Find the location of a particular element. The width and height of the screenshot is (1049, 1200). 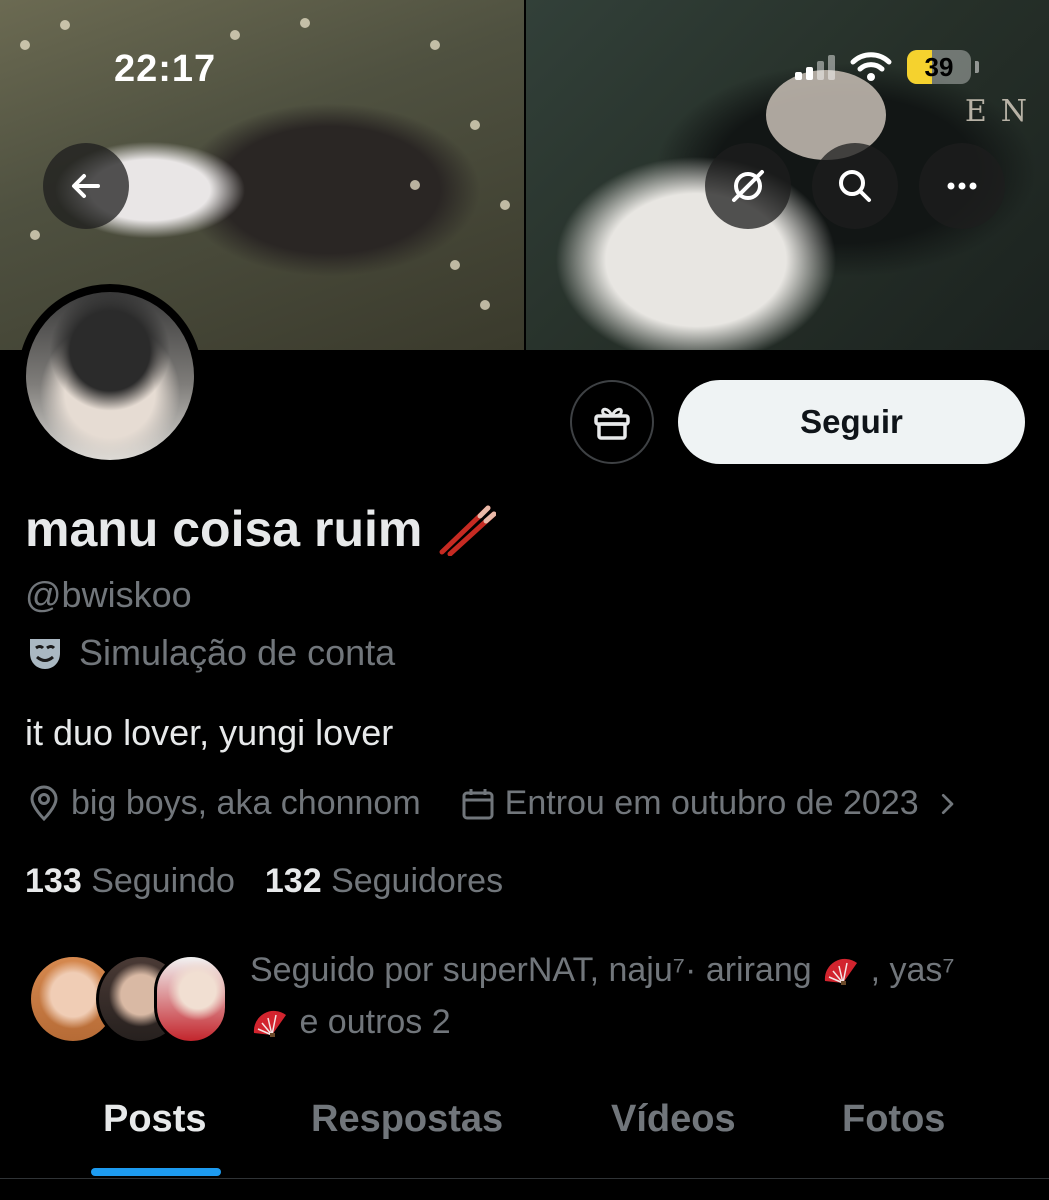

followers-label: Seguidores is located at coordinates (417, 881).